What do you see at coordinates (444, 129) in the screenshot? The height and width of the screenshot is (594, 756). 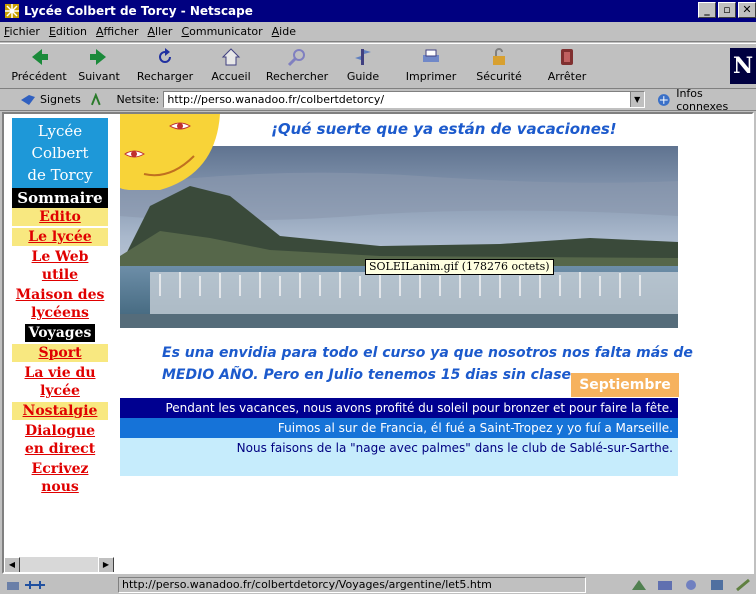 I see `page-headline: ¡Qué suerte que ya están de vacaciones!` at bounding box center [444, 129].